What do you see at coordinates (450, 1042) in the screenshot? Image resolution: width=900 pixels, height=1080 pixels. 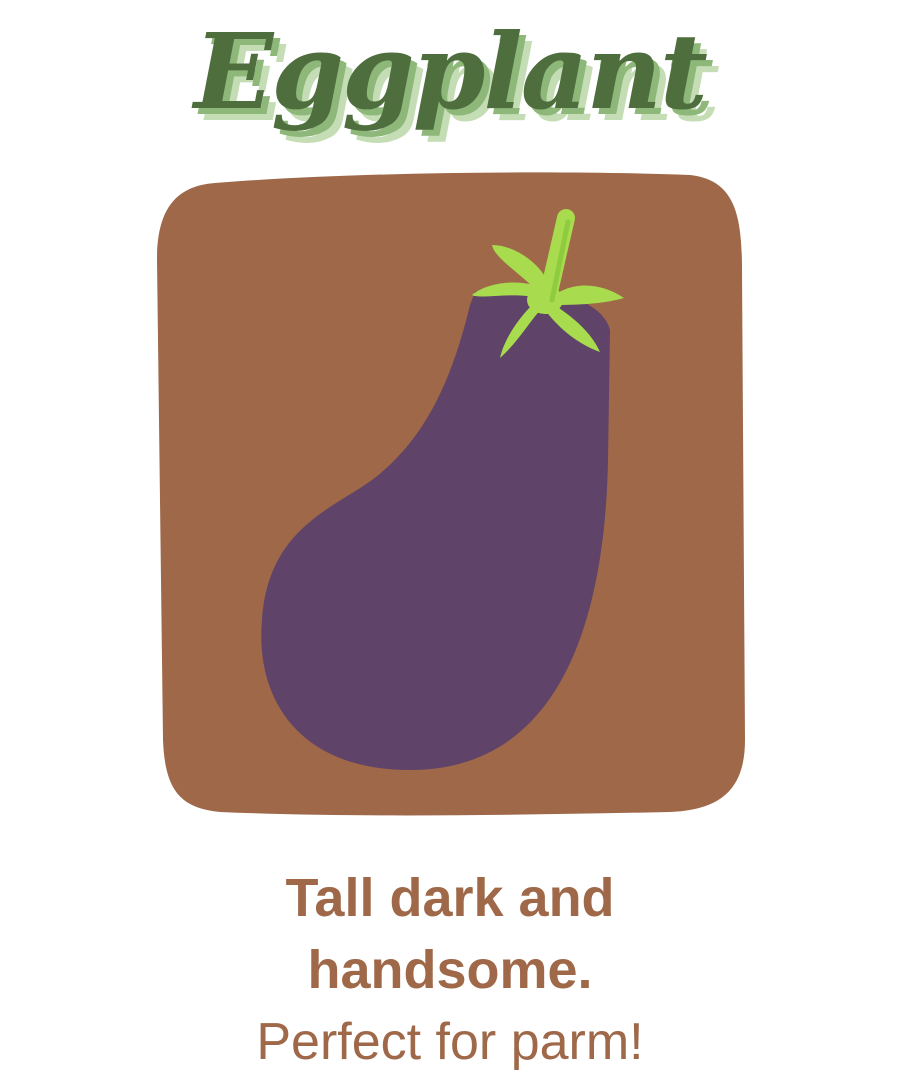 I see `subtitle: Perfect for parm!` at bounding box center [450, 1042].